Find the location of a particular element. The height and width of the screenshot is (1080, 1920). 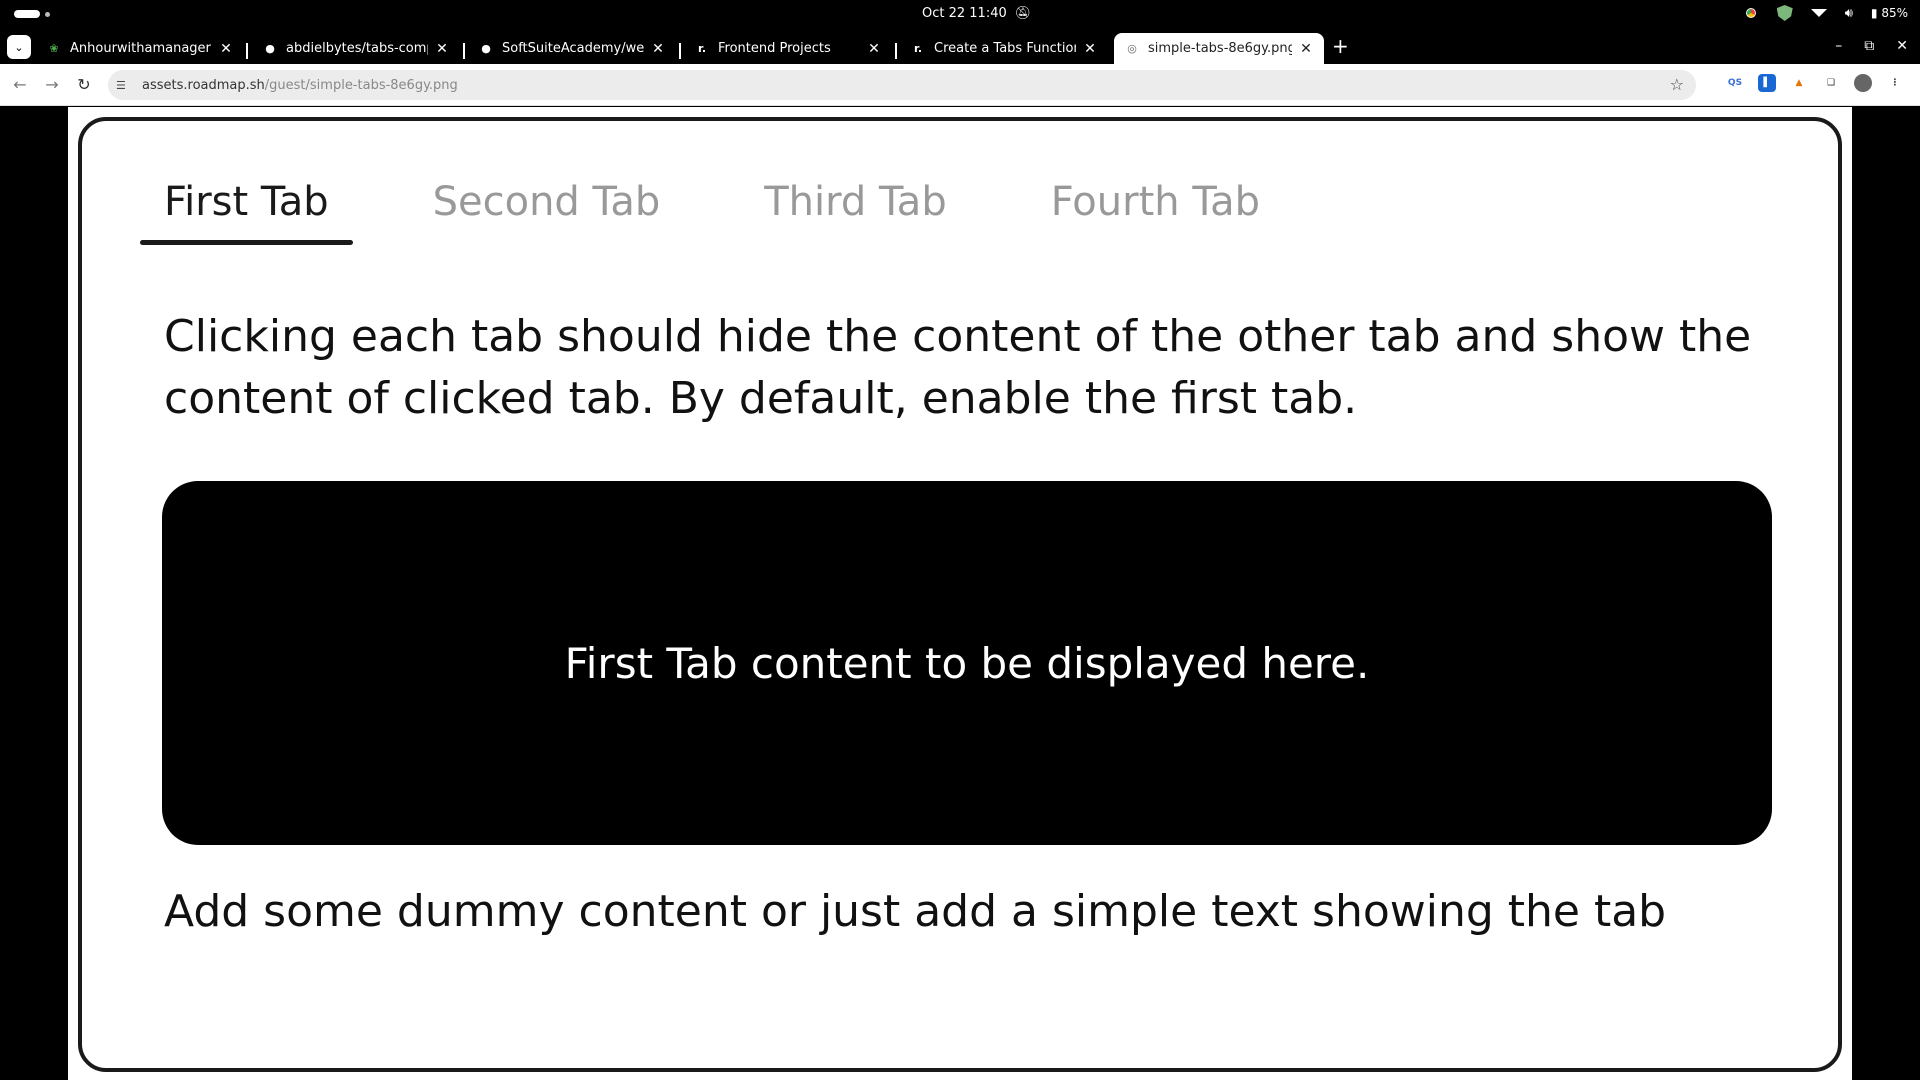

activities-indicator is located at coordinates (32, 14).